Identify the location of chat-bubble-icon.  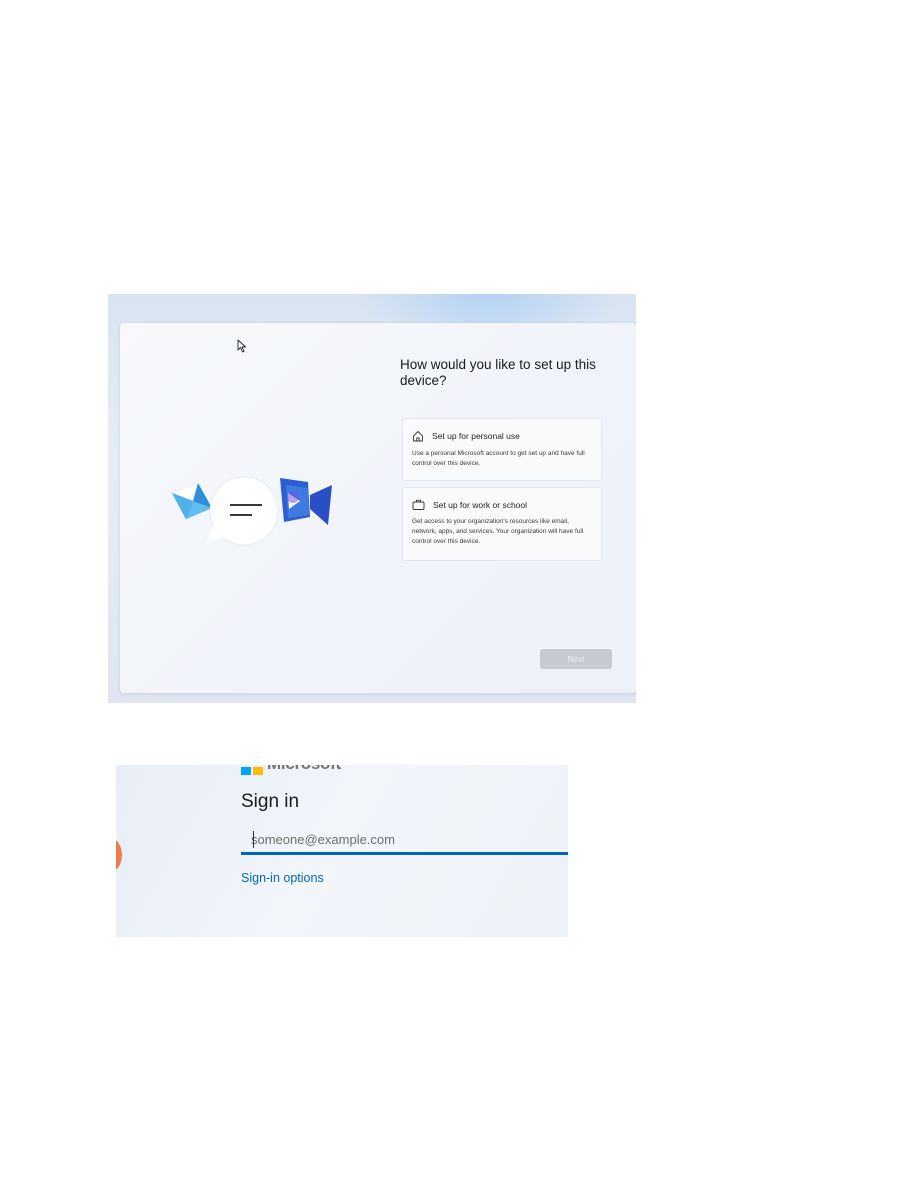
(242, 511).